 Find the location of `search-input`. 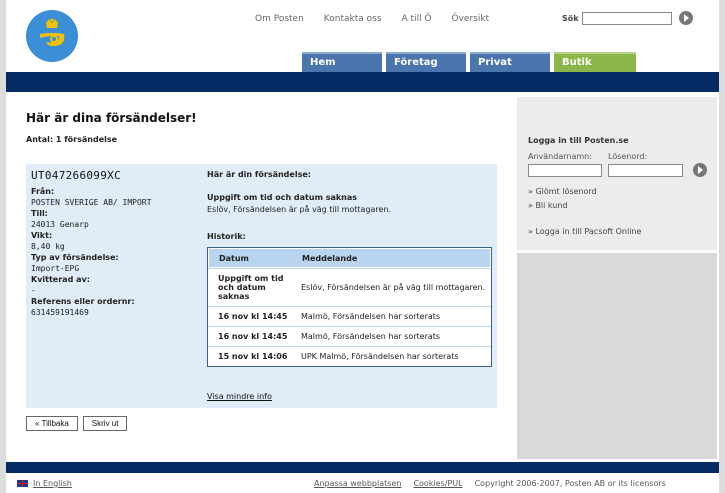

search-input is located at coordinates (626, 18).